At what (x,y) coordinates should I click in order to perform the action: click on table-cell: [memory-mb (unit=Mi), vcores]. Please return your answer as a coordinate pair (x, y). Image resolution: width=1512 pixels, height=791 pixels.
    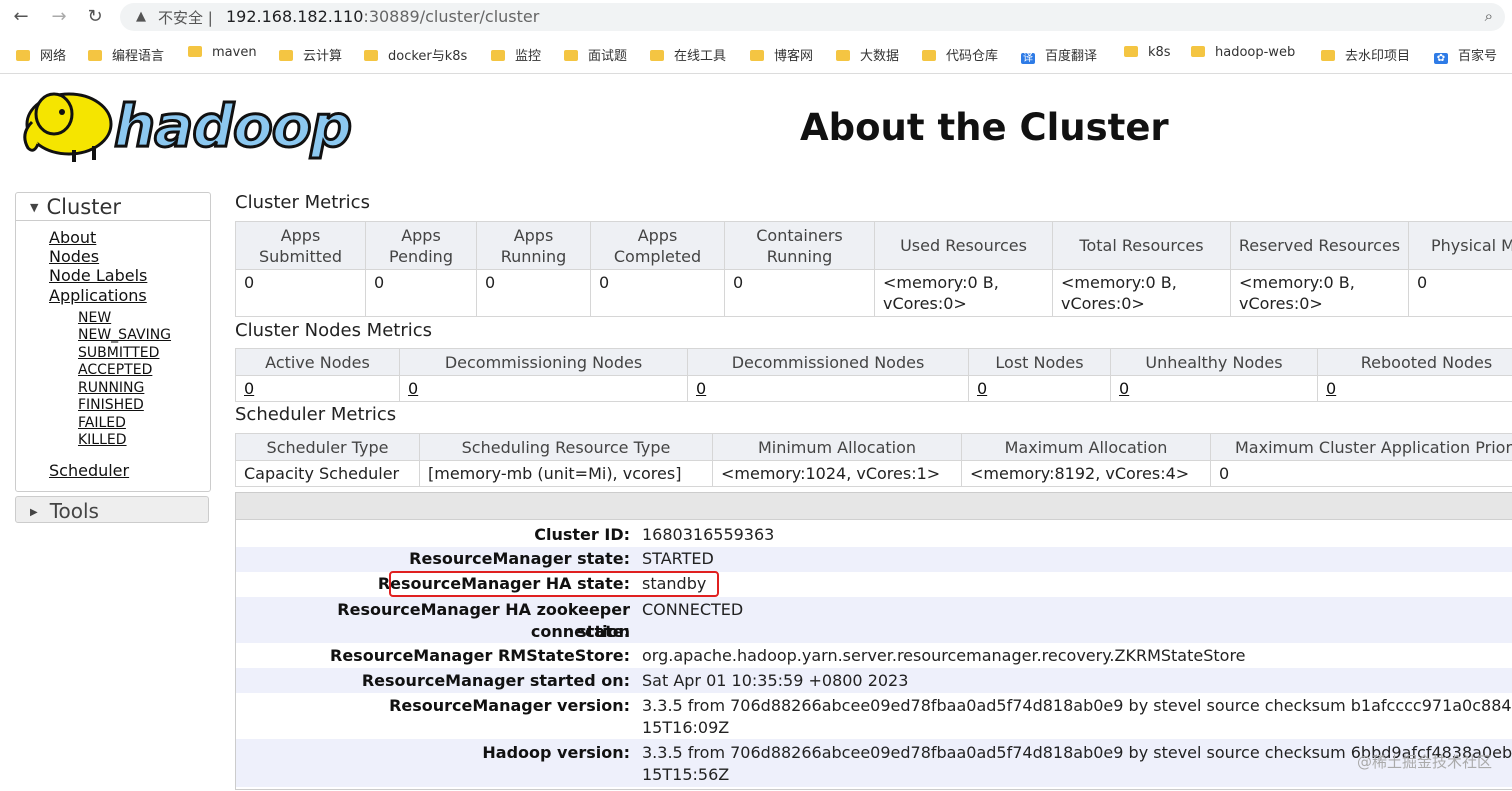
    Looking at the image, I should click on (566, 473).